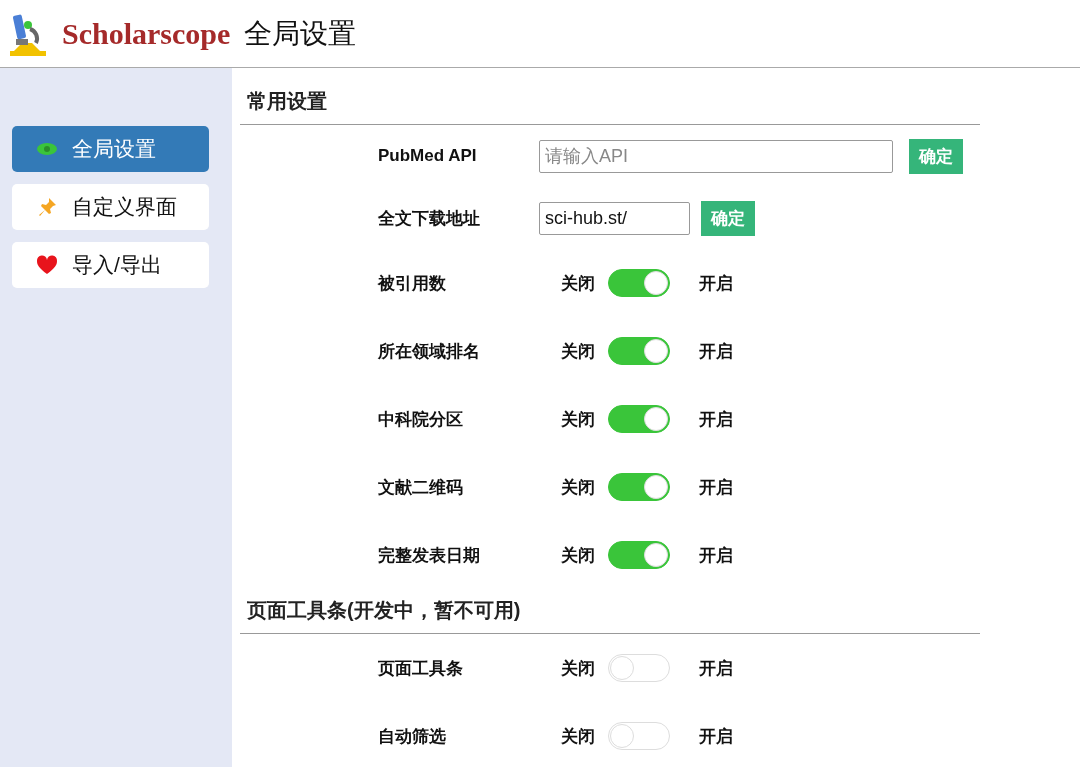 The image size is (1080, 767). Describe the element at coordinates (146, 33) in the screenshot. I see `brand-name: Scholarscope` at that location.